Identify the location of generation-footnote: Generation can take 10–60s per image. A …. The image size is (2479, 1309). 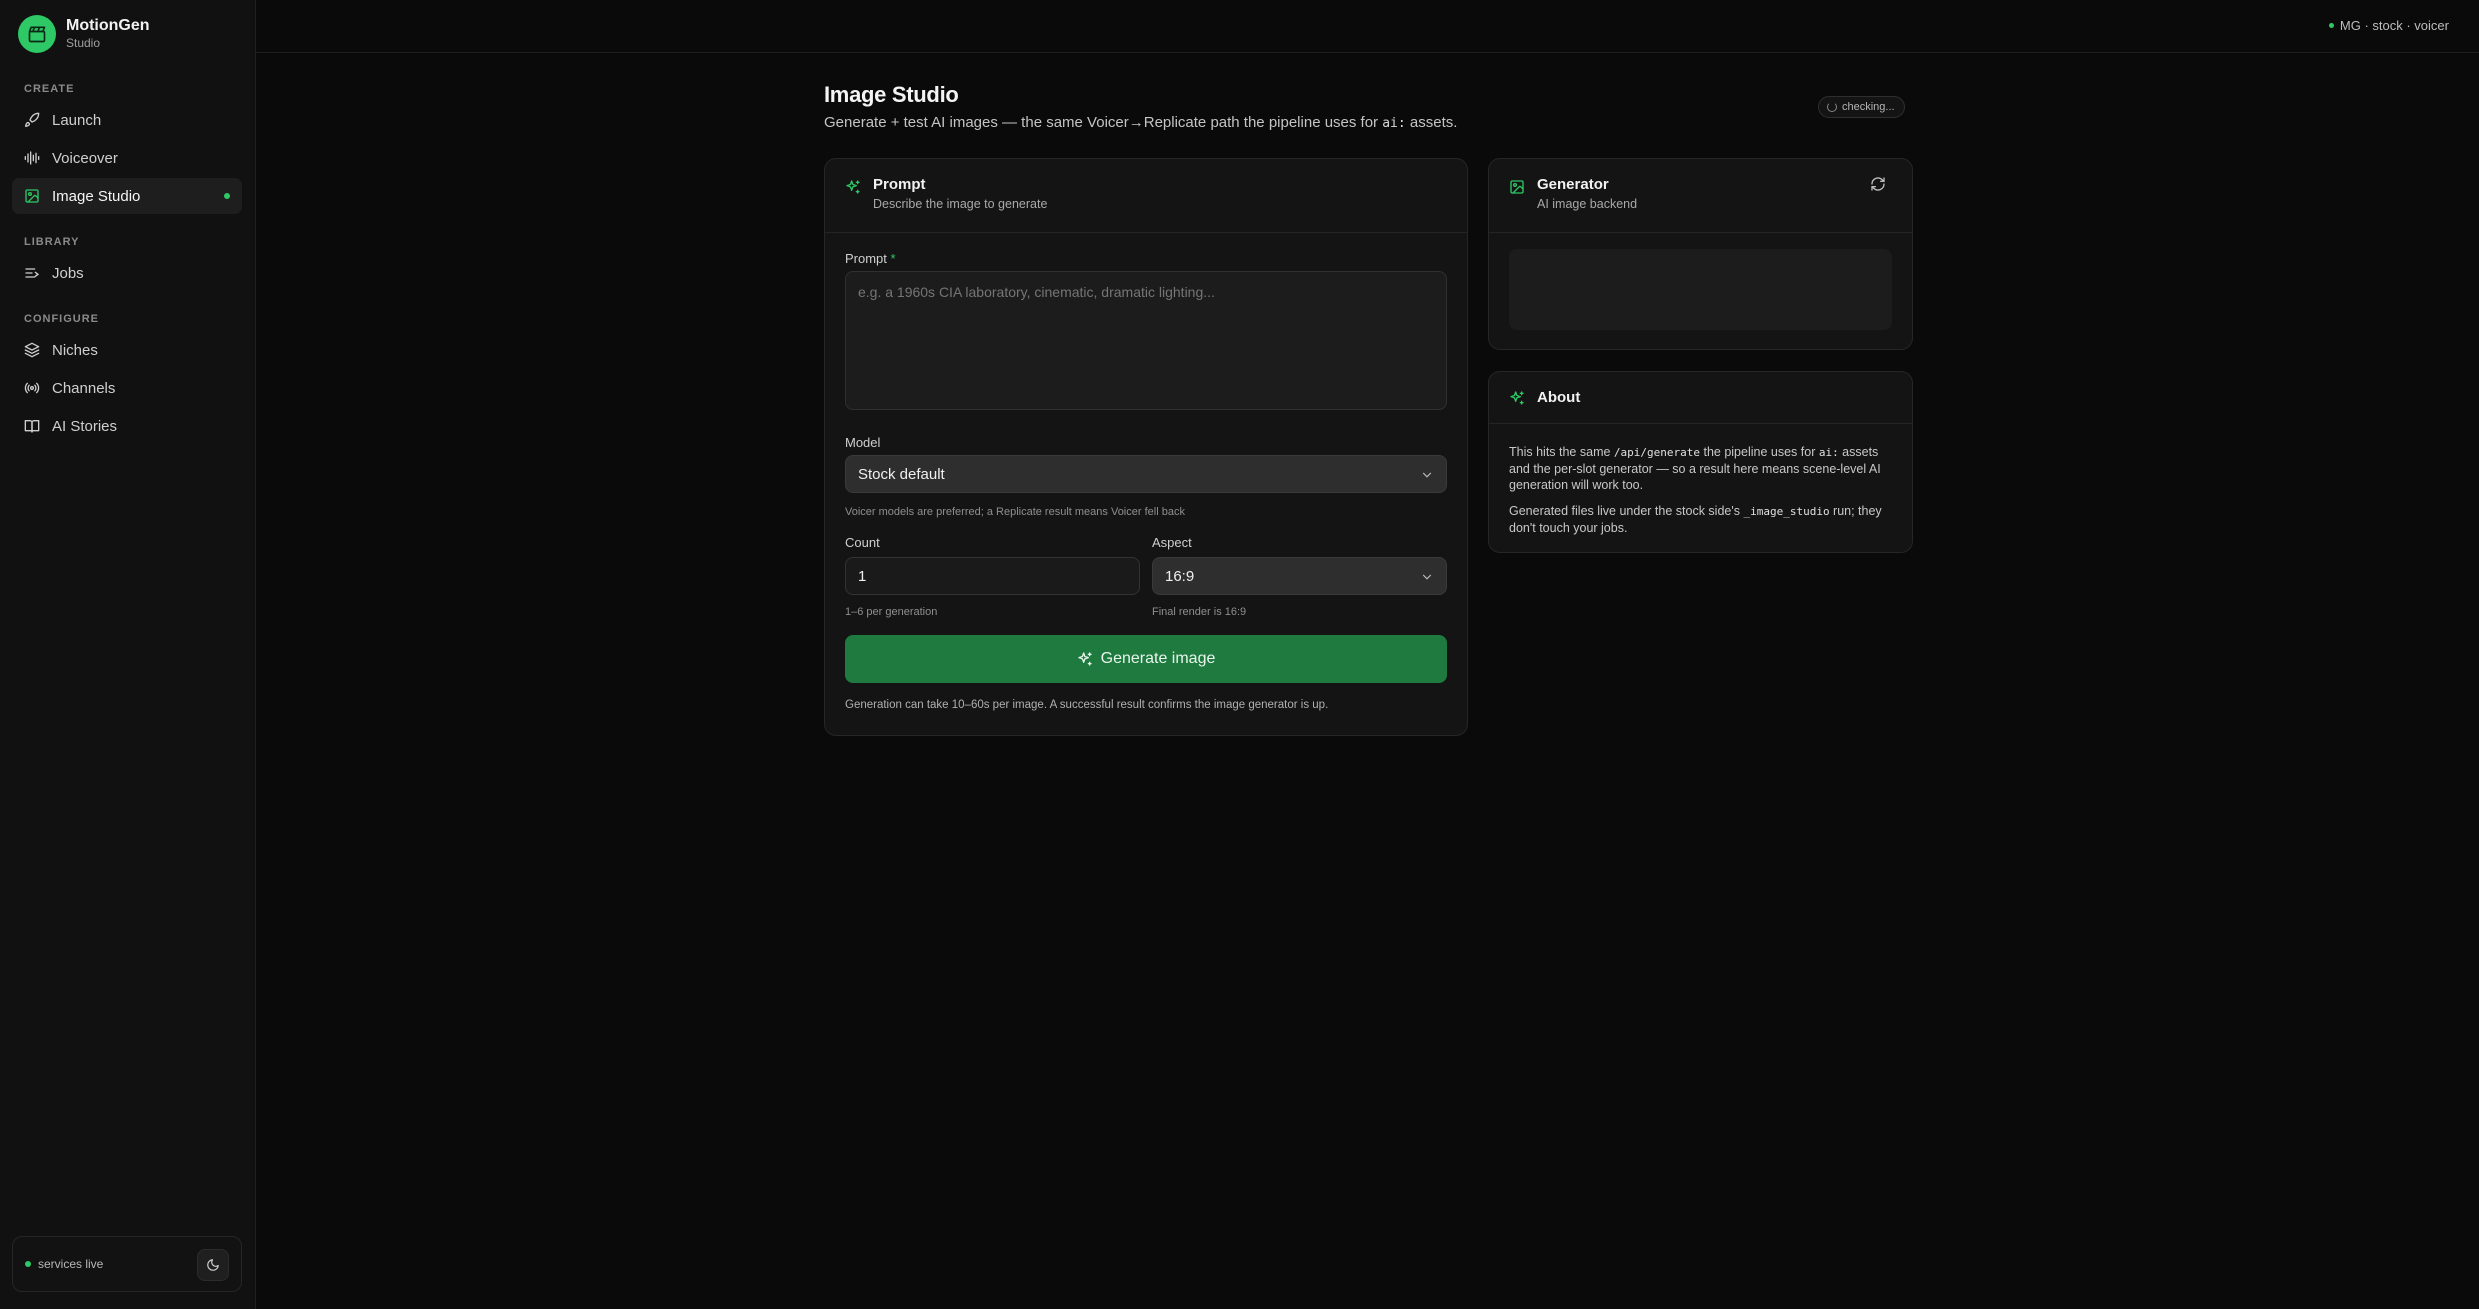
(1087, 705).